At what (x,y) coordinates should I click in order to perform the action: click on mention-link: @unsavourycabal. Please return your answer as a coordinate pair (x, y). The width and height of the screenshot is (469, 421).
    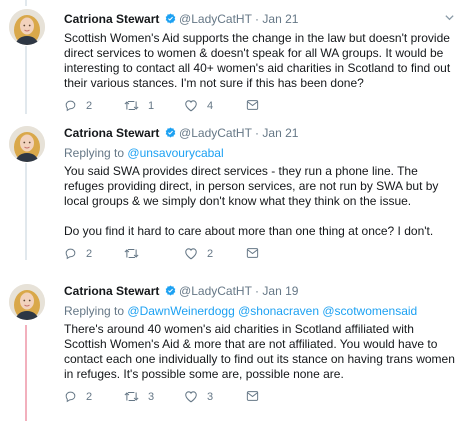
    Looking at the image, I should click on (175, 153).